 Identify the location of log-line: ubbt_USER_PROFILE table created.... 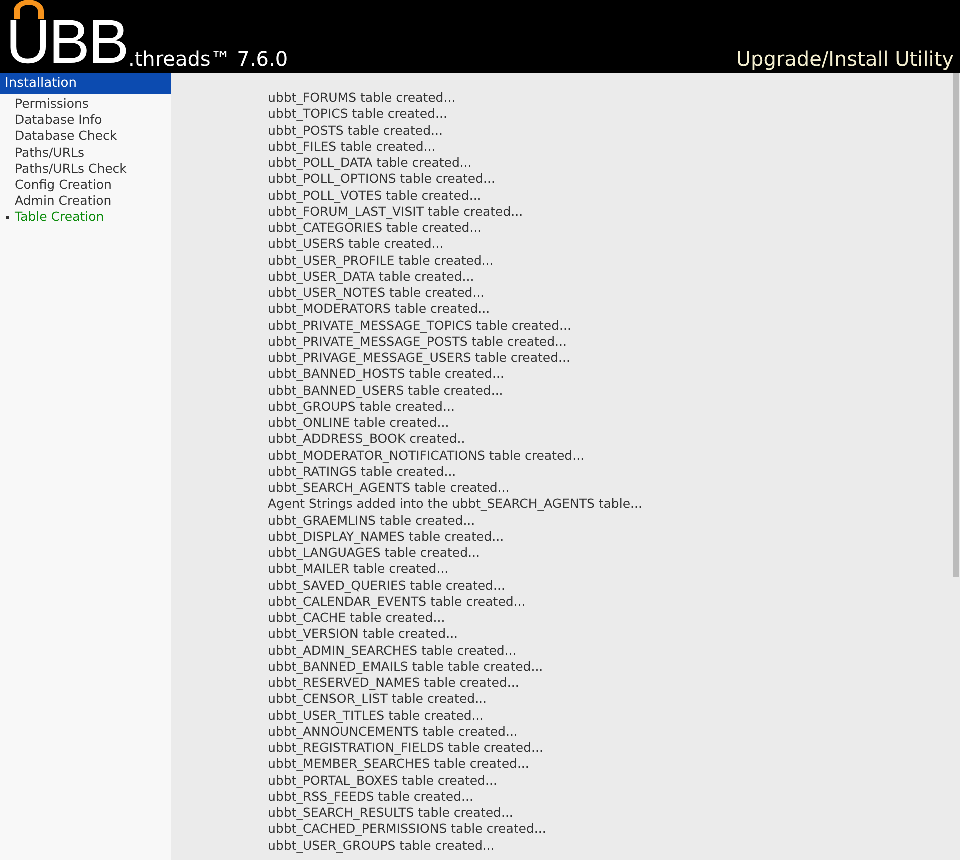
(381, 260).